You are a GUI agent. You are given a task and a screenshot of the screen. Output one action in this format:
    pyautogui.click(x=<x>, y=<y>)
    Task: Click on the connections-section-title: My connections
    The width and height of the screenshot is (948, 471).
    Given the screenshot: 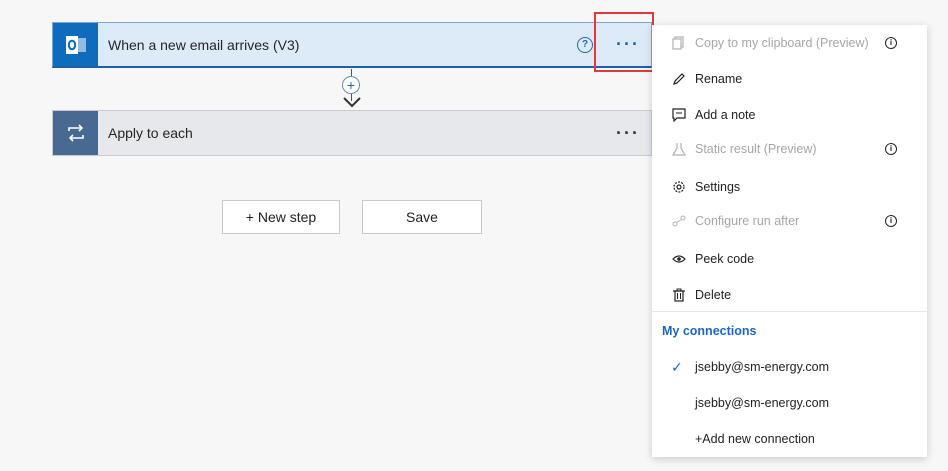 What is the action you would take?
    pyautogui.click(x=709, y=331)
    